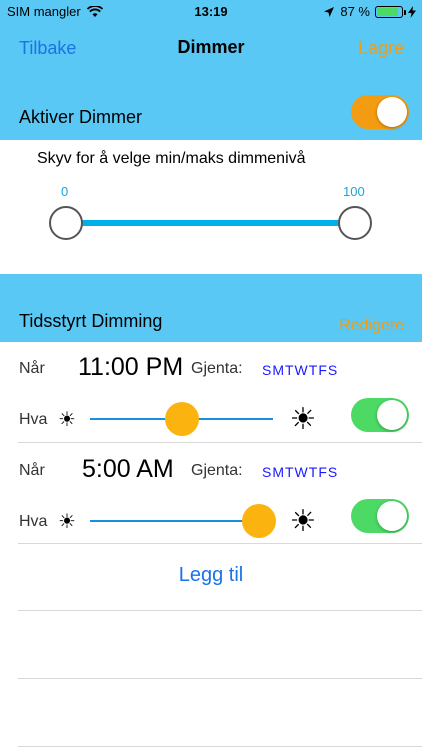  What do you see at coordinates (171, 158) in the screenshot?
I see `range-title: Skyv for å velge min/maks dimmenivå` at bounding box center [171, 158].